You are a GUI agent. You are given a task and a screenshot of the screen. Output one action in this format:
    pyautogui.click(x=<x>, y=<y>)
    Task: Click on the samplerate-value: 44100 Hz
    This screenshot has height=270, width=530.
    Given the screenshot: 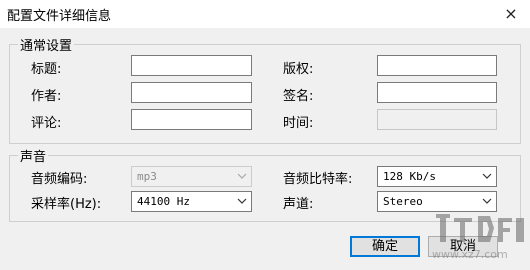 What is the action you would take?
    pyautogui.click(x=163, y=201)
    